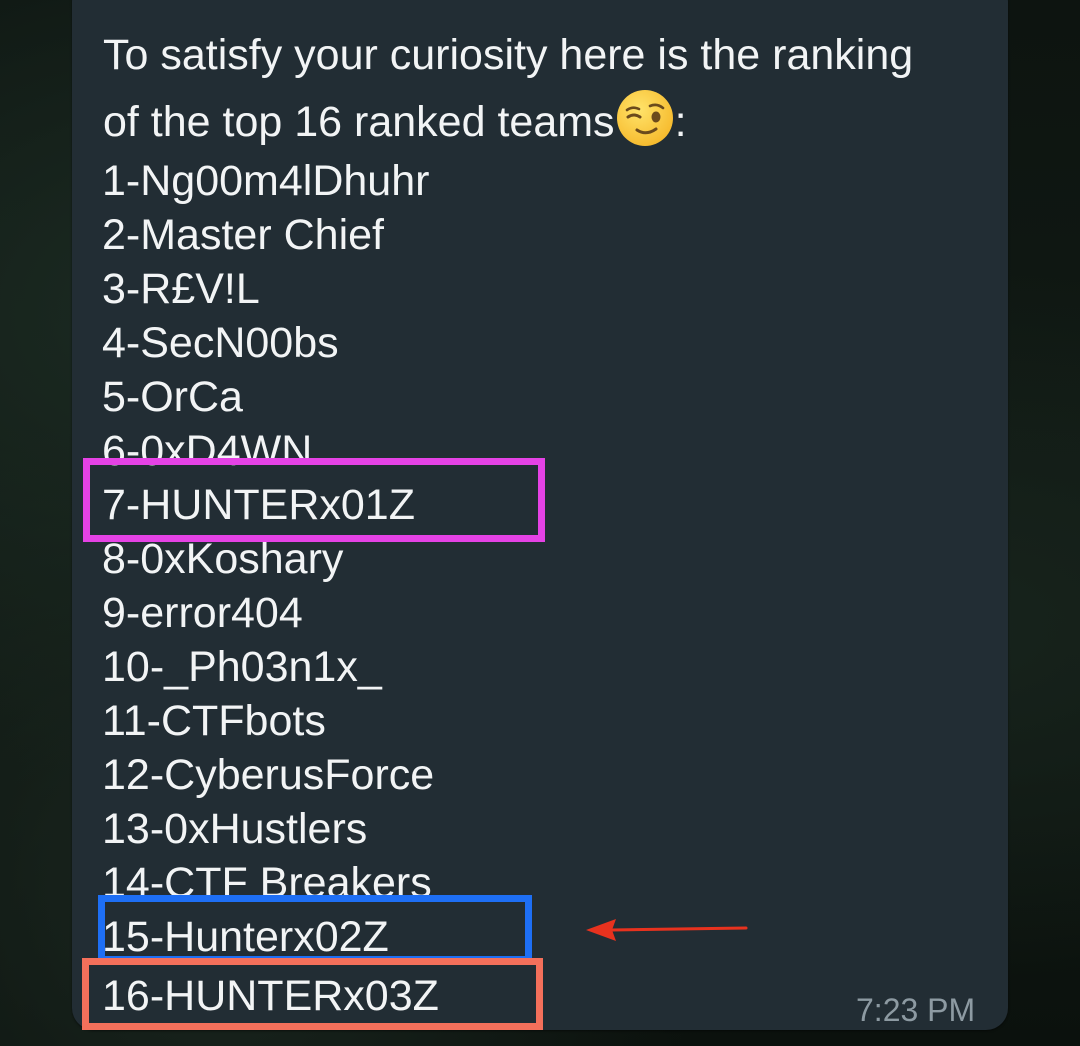 The width and height of the screenshot is (1080, 1046). I want to click on message-timestamp: 7:23 PM, so click(916, 1010).